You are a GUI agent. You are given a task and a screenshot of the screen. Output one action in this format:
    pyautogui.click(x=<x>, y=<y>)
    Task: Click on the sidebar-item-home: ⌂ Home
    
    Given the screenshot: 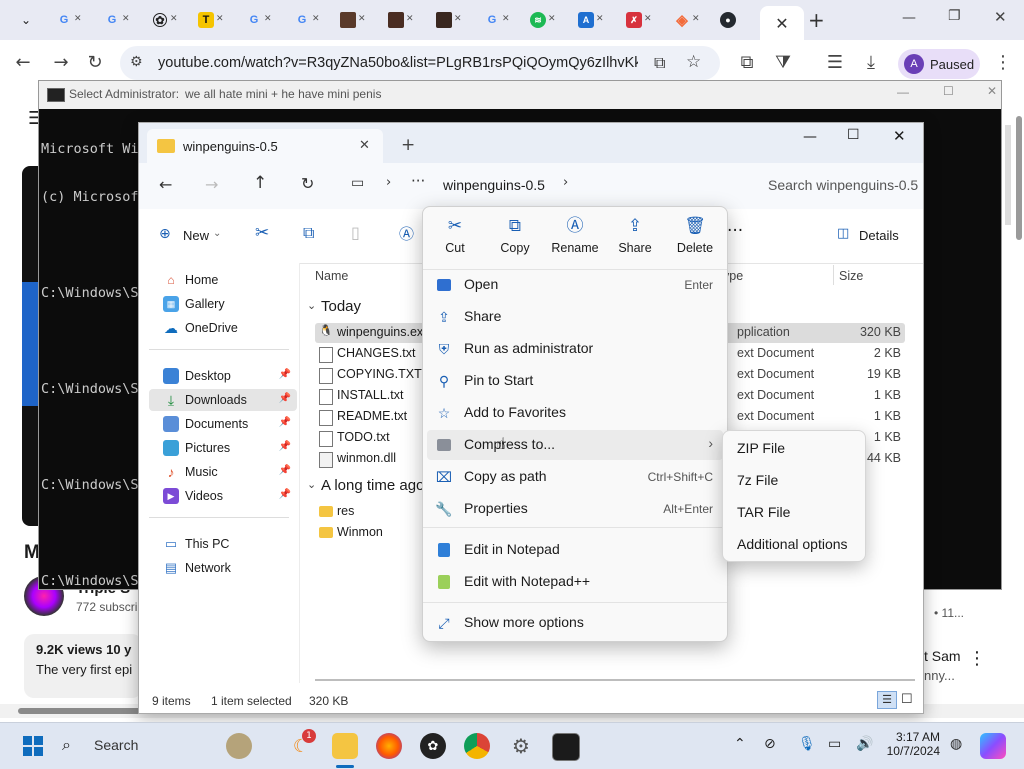 What is the action you would take?
    pyautogui.click(x=223, y=280)
    